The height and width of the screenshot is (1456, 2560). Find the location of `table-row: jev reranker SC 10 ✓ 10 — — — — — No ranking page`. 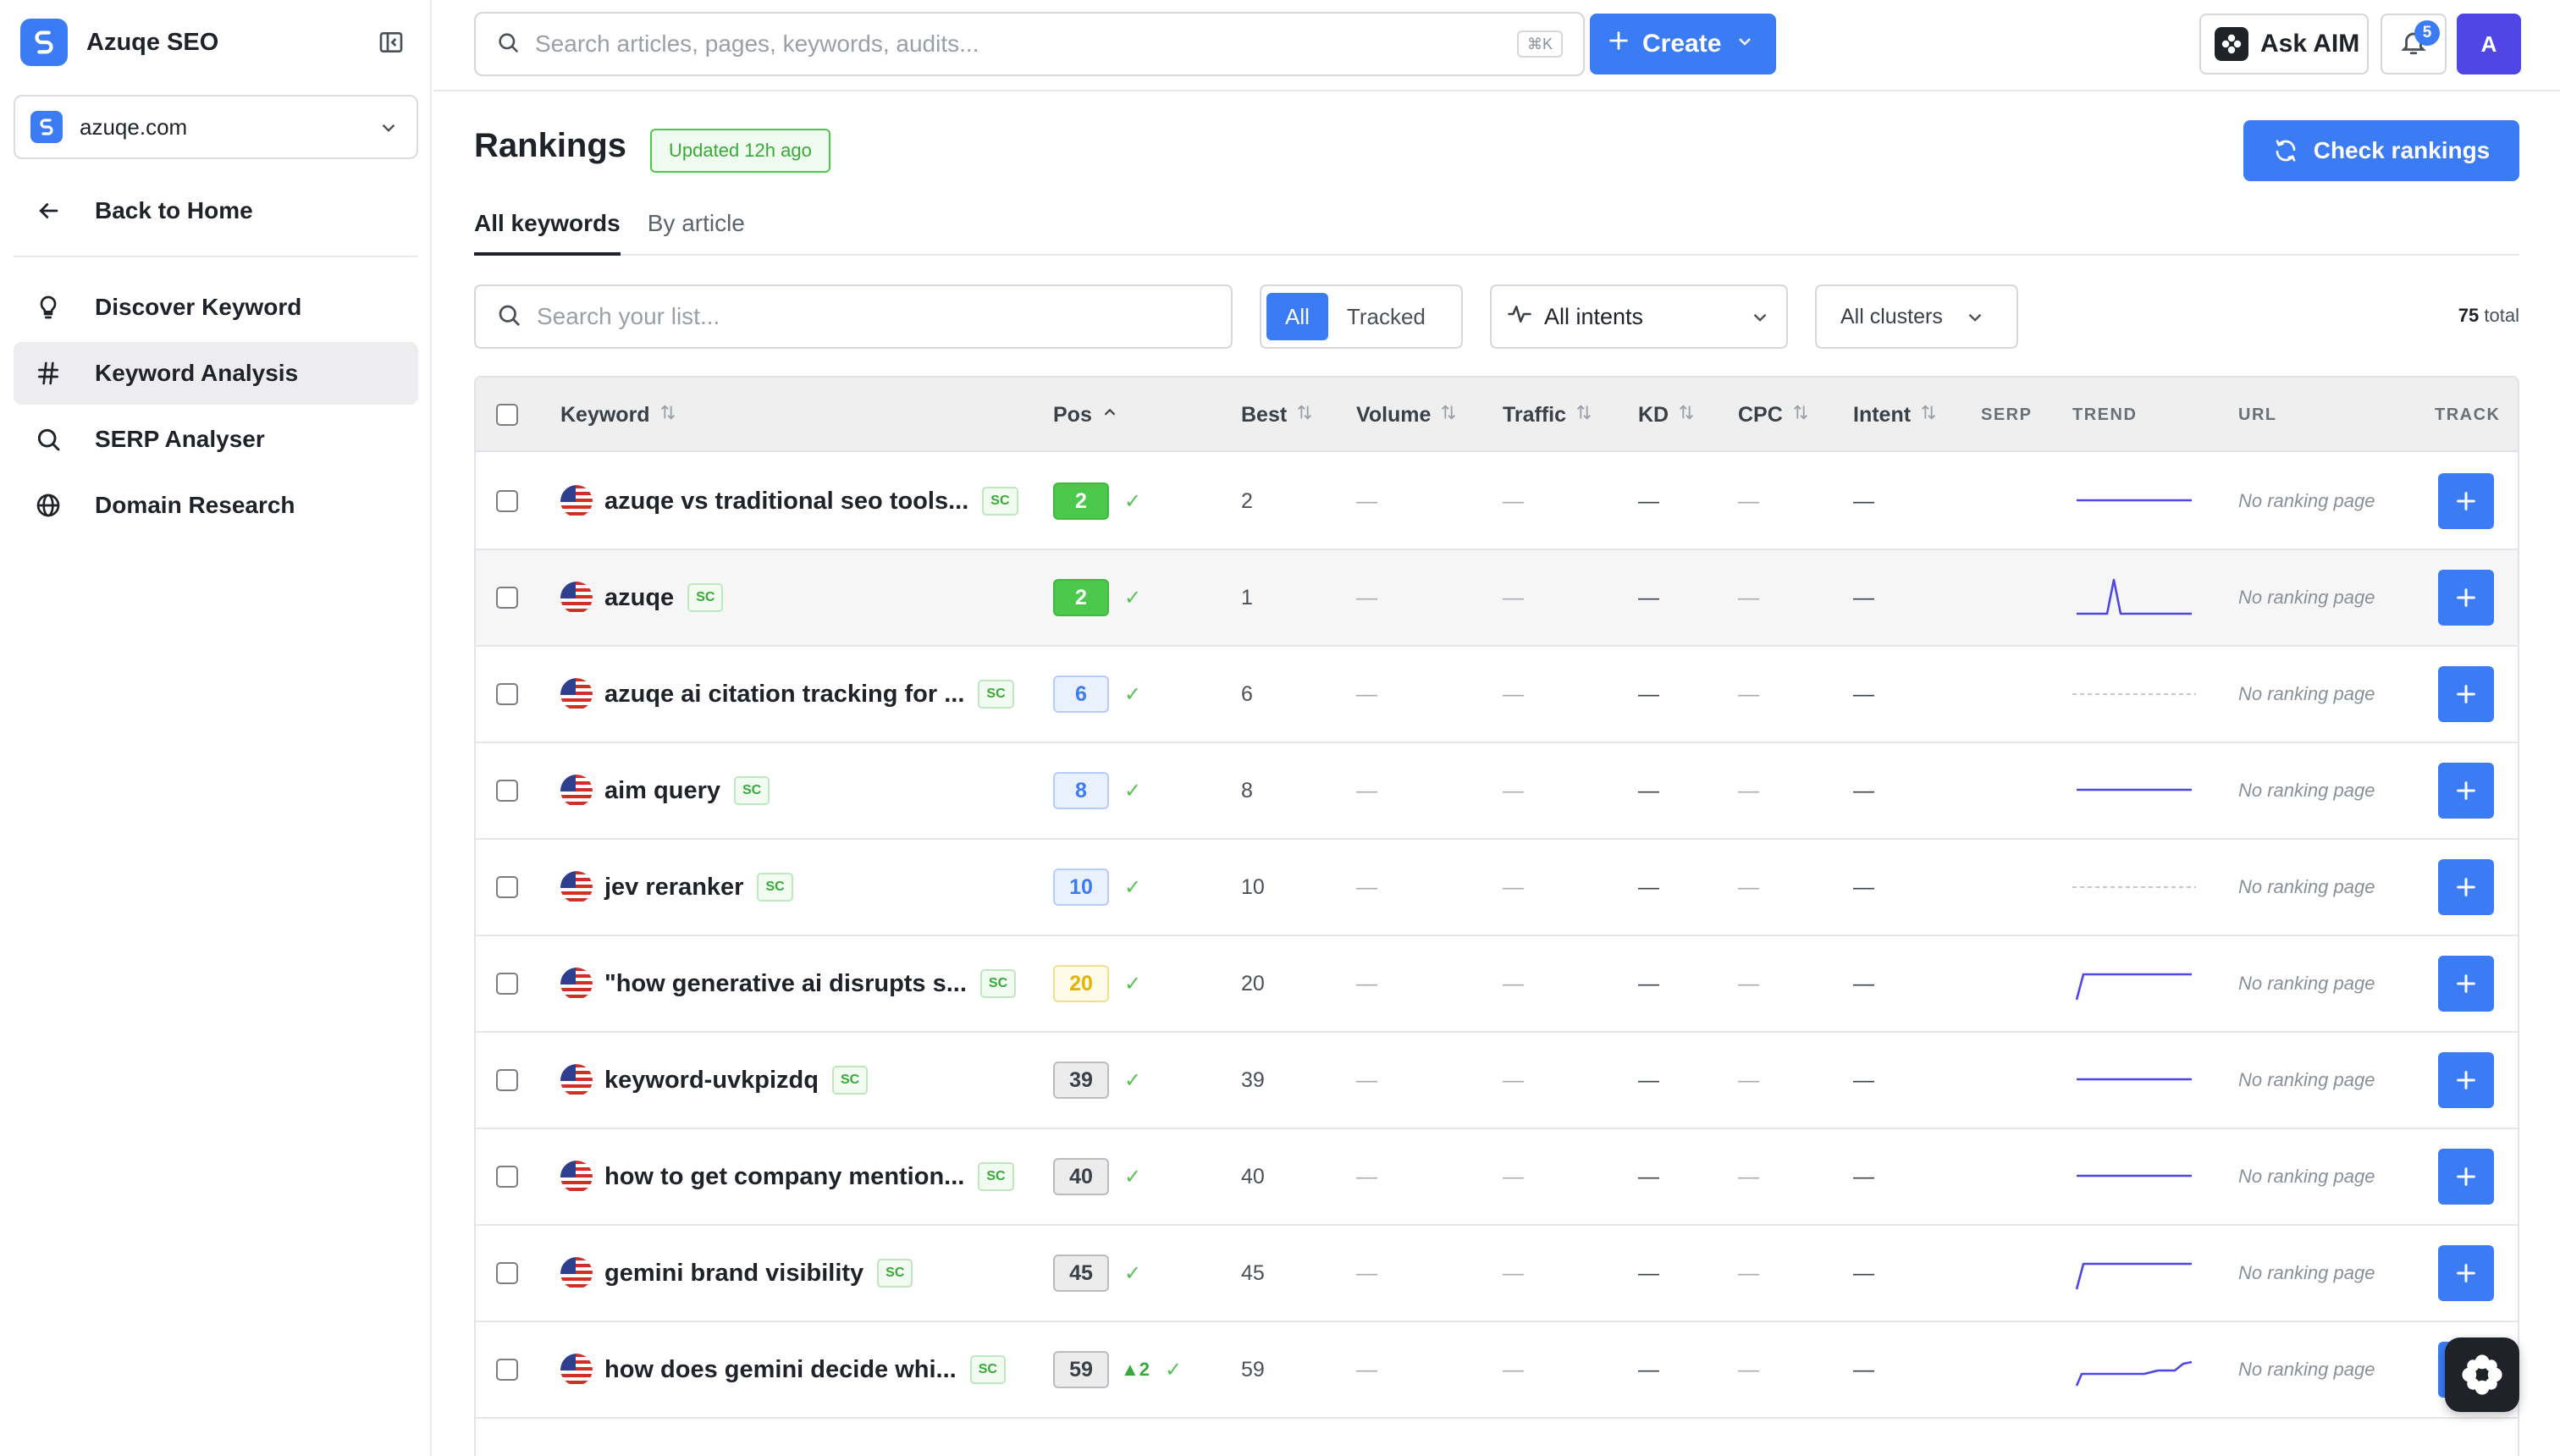

table-row: jev reranker SC 10 ✓ 10 — — — — — No ranking page is located at coordinates (1497, 888).